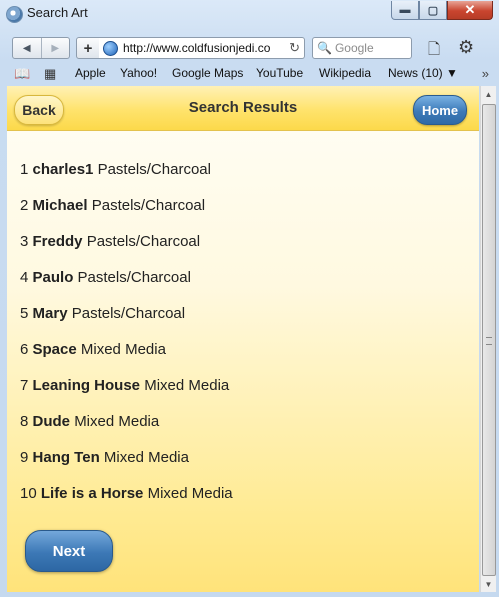 This screenshot has height=597, width=499. I want to click on result-name: Michael, so click(60, 205).